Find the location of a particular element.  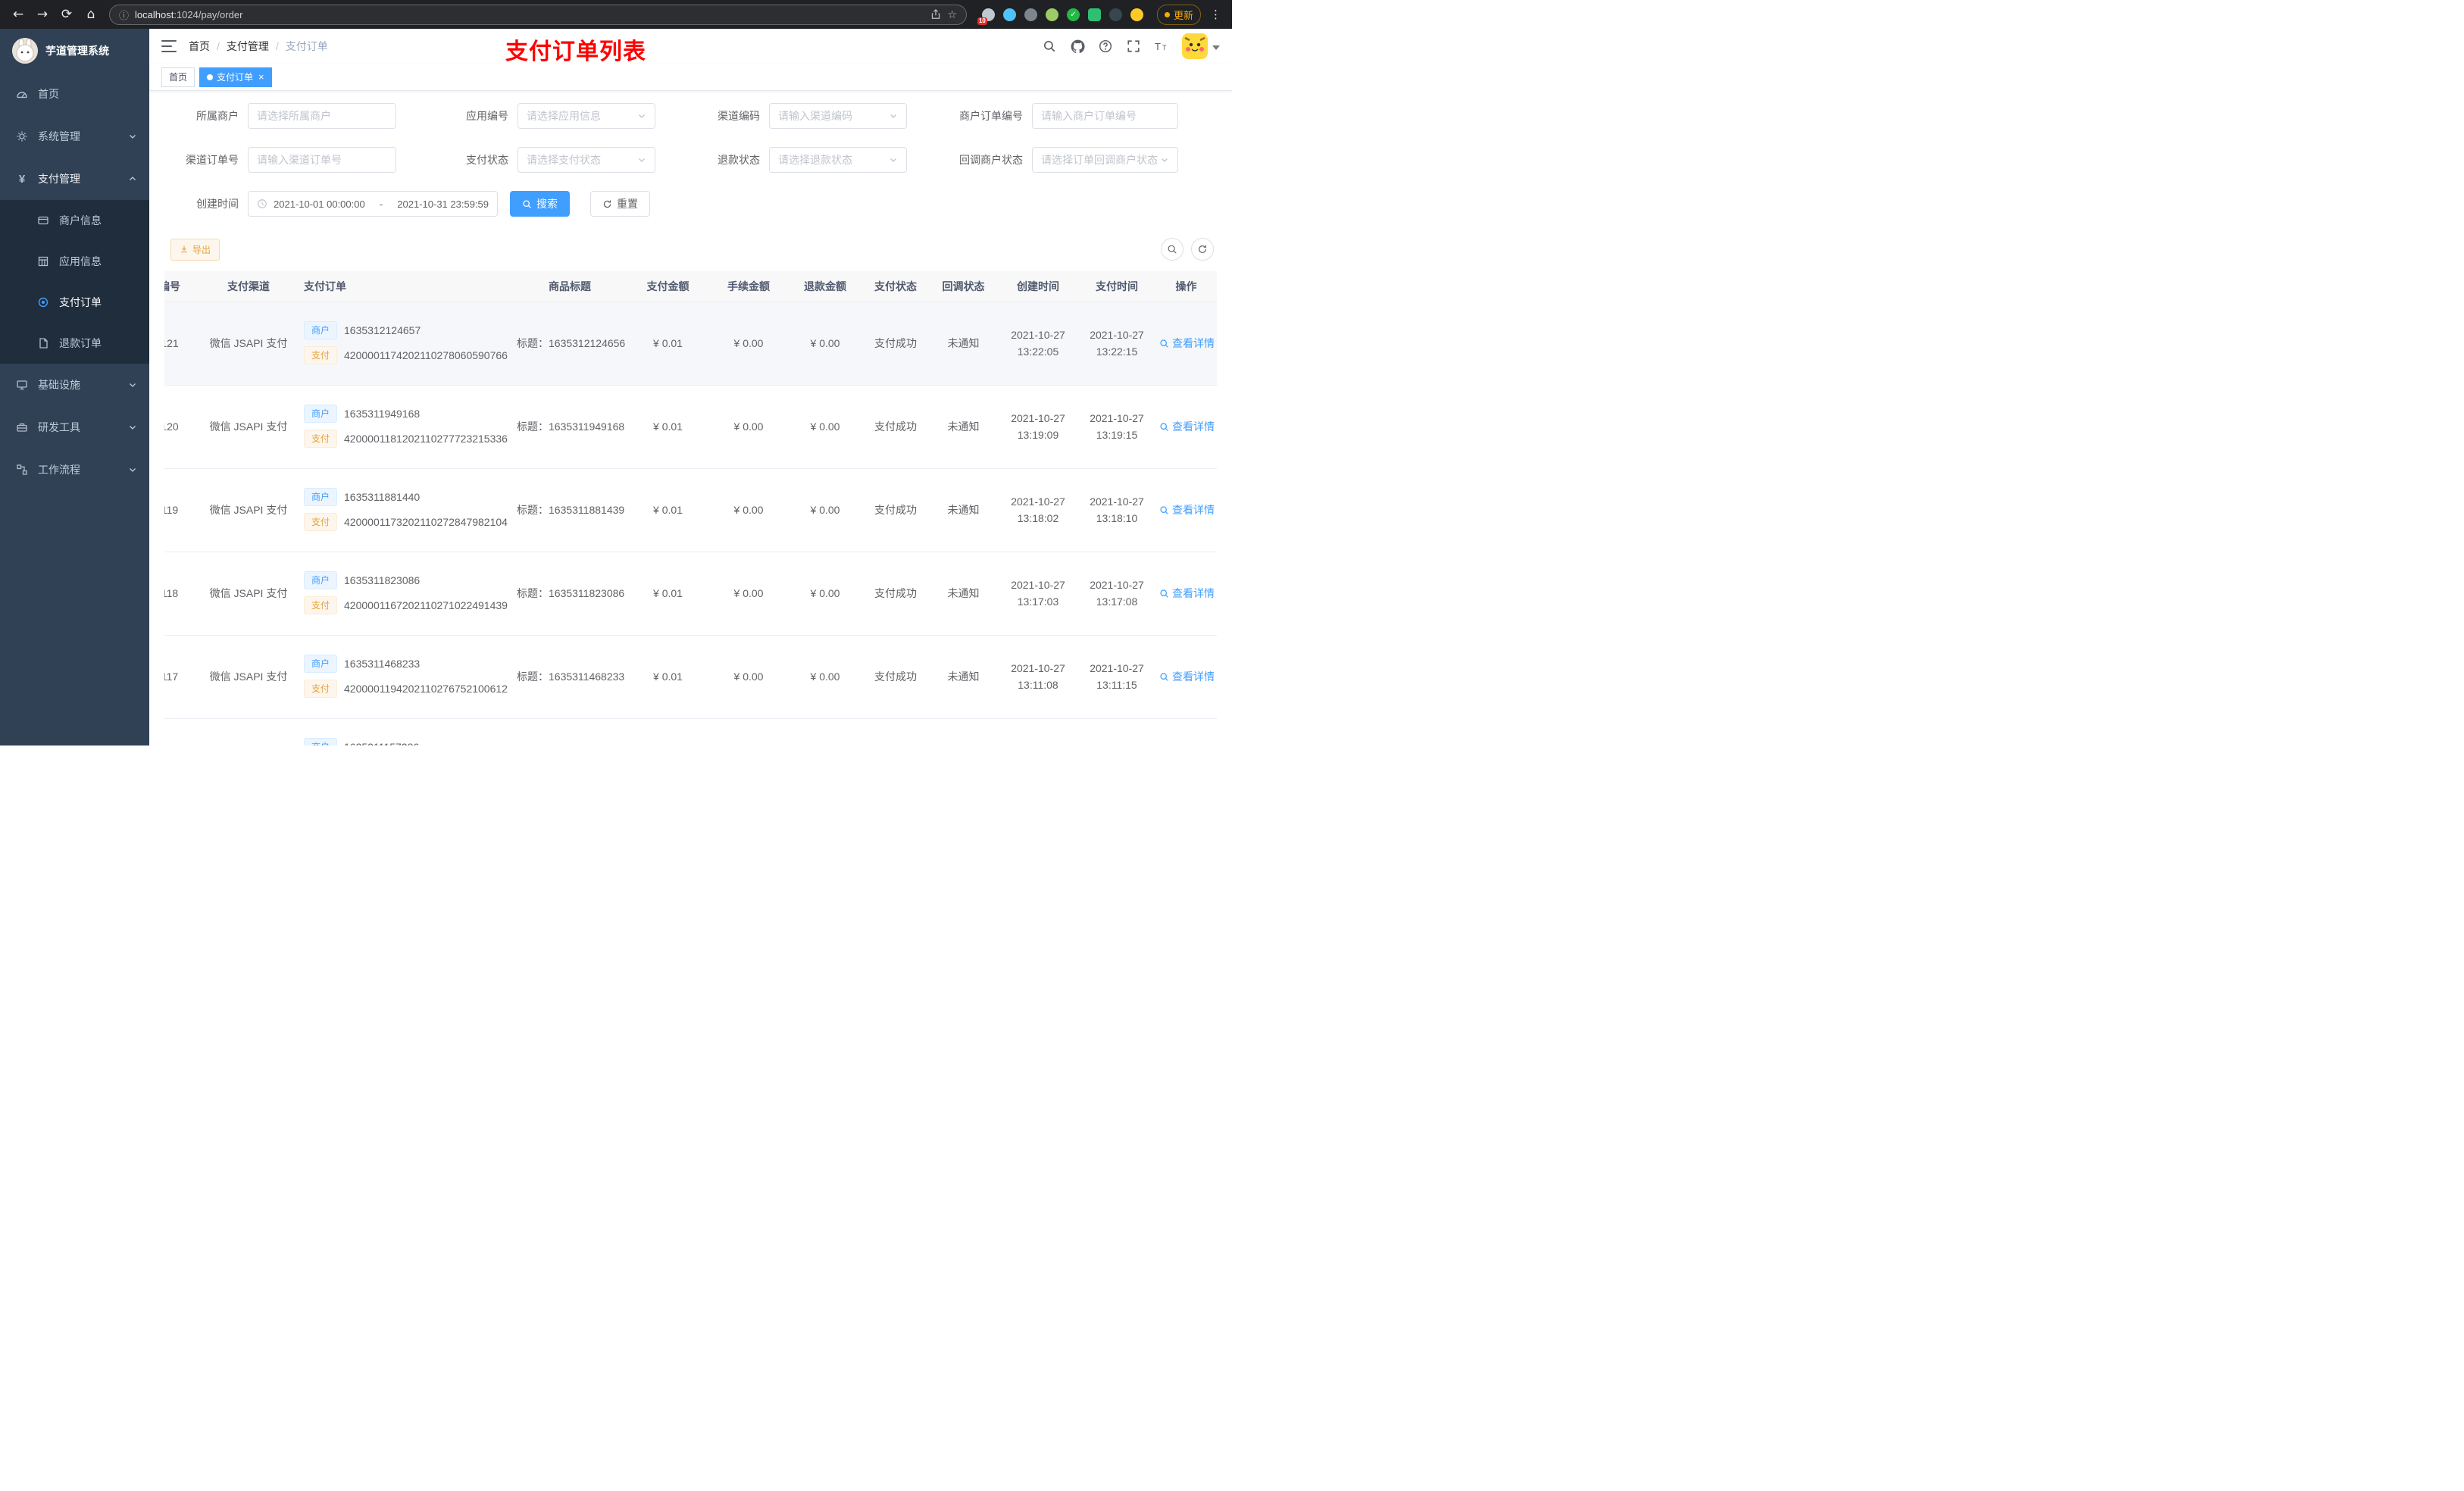

reset-button: 重置 is located at coordinates (620, 204).